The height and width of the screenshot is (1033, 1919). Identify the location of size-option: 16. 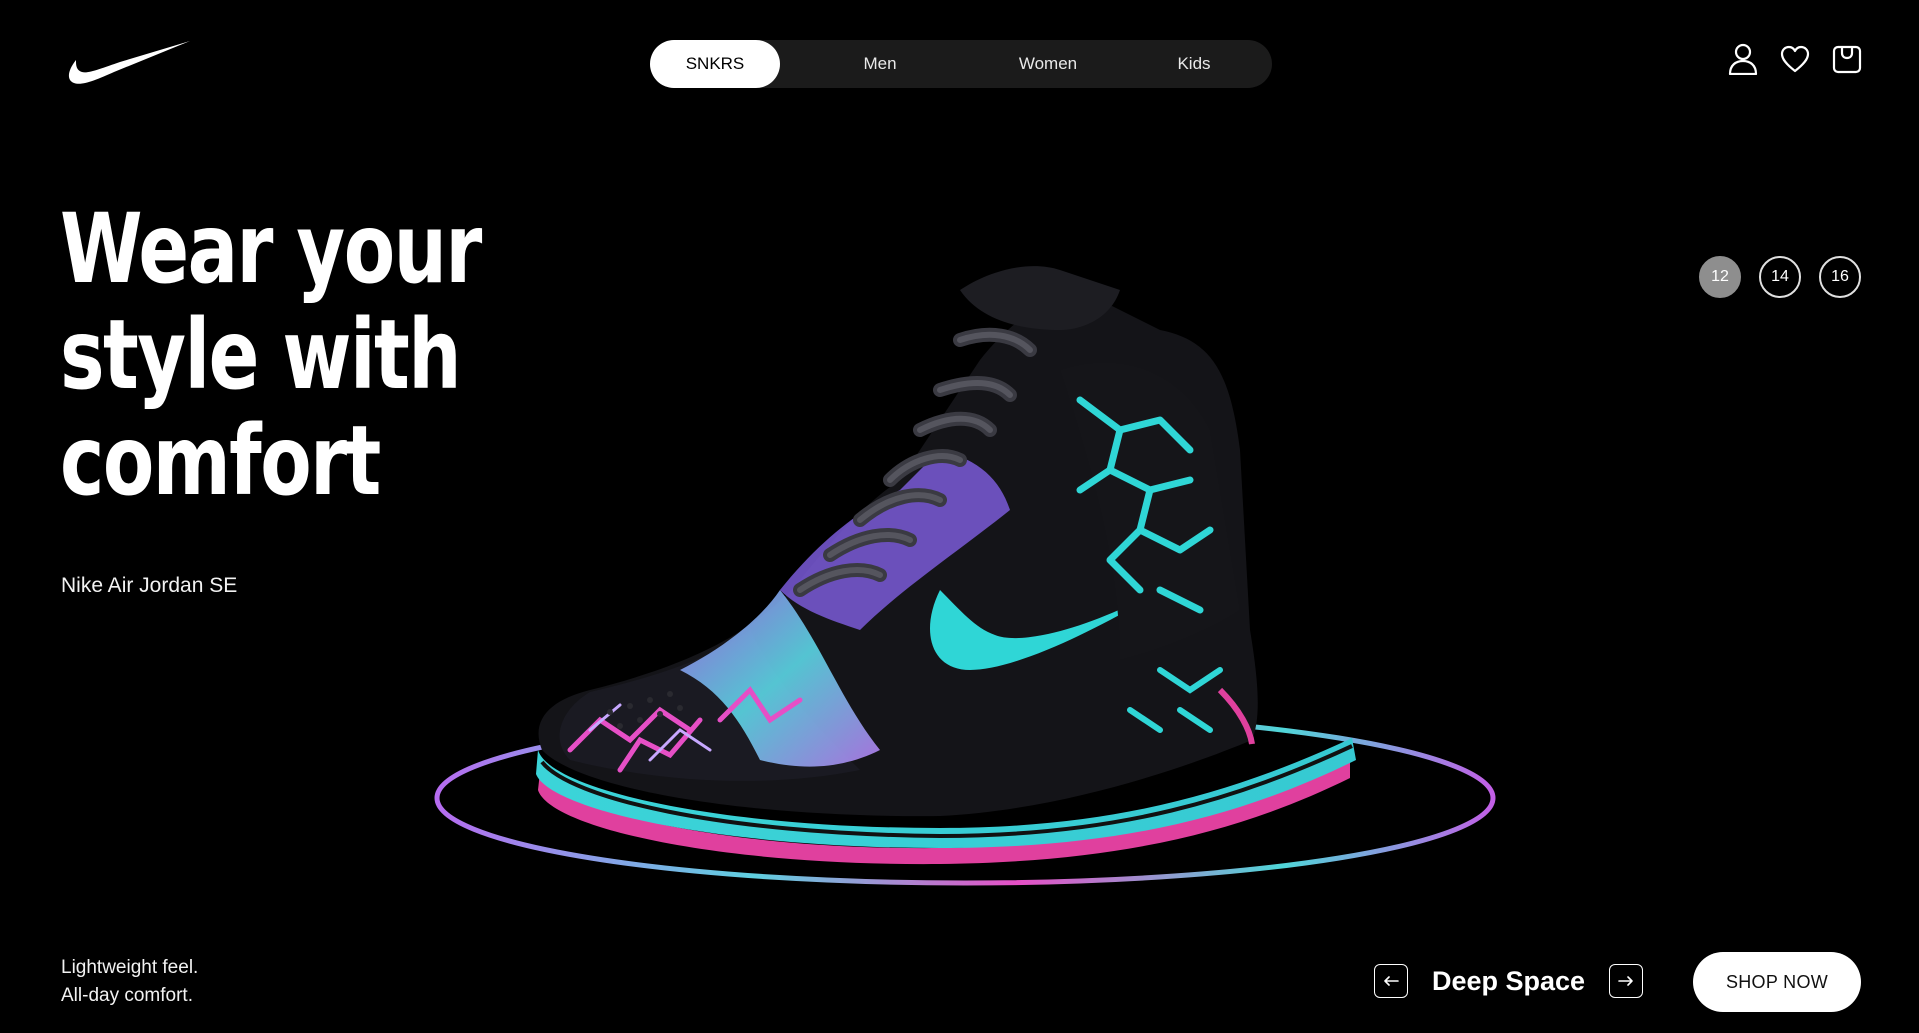
(1840, 277).